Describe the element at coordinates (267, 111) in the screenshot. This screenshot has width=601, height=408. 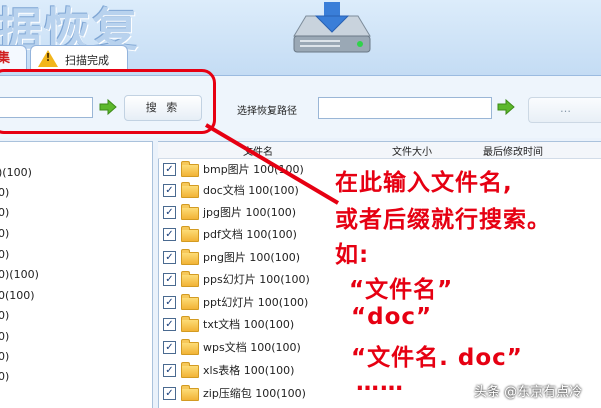
I see `recovery-path-label: 选择恢复路径` at that location.